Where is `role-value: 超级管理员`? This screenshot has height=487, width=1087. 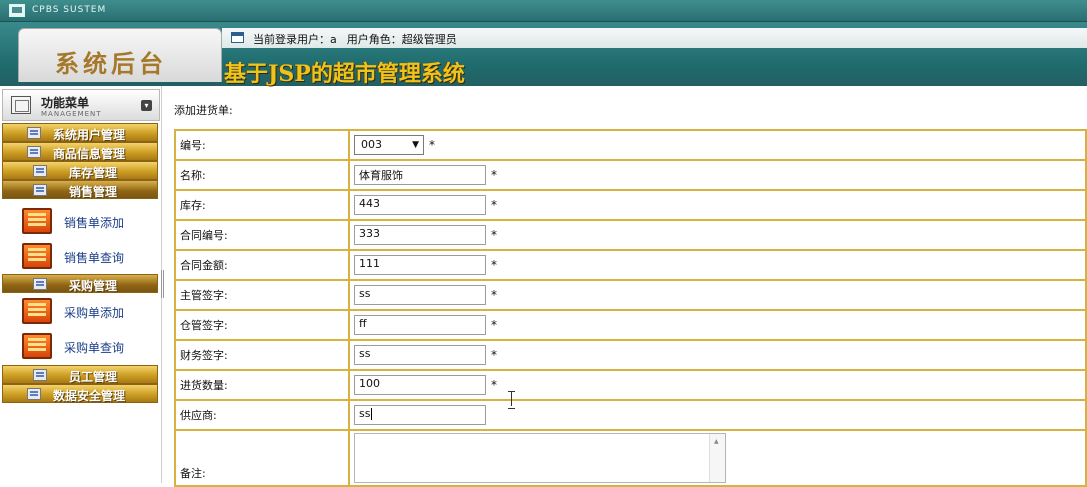 role-value: 超级管理员 is located at coordinates (429, 39).